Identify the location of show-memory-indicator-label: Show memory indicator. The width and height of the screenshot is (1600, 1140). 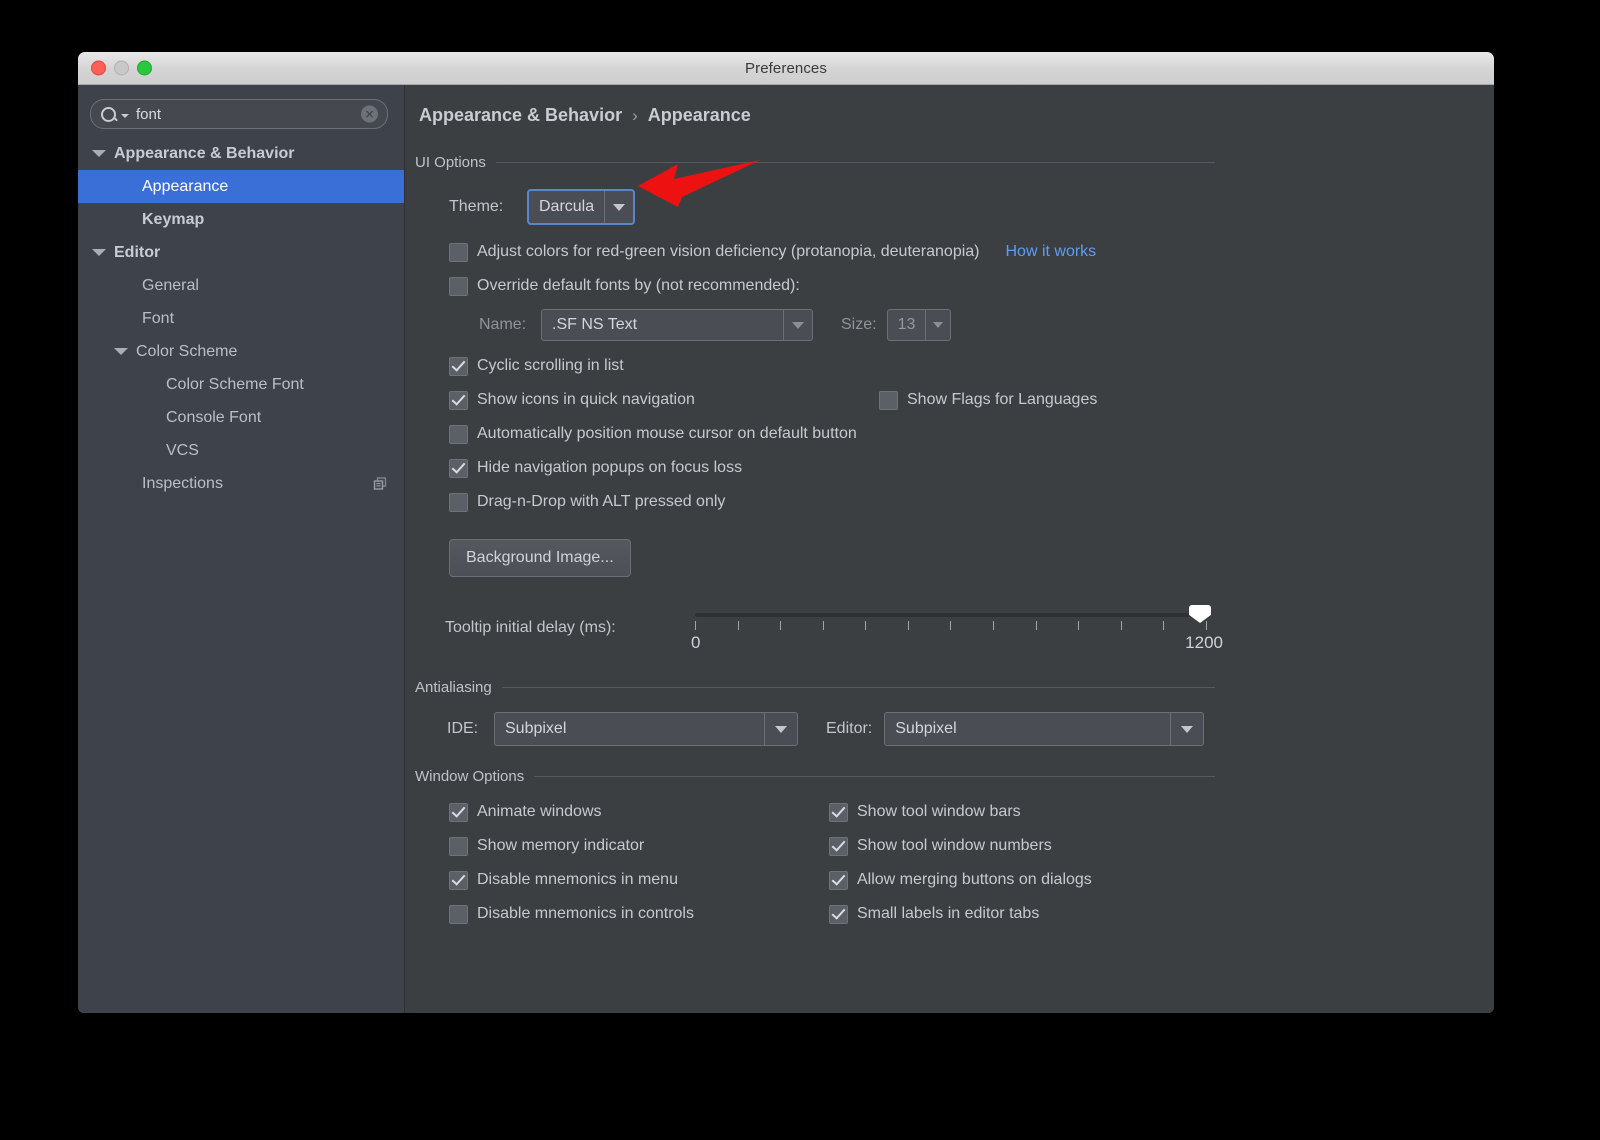
(561, 845).